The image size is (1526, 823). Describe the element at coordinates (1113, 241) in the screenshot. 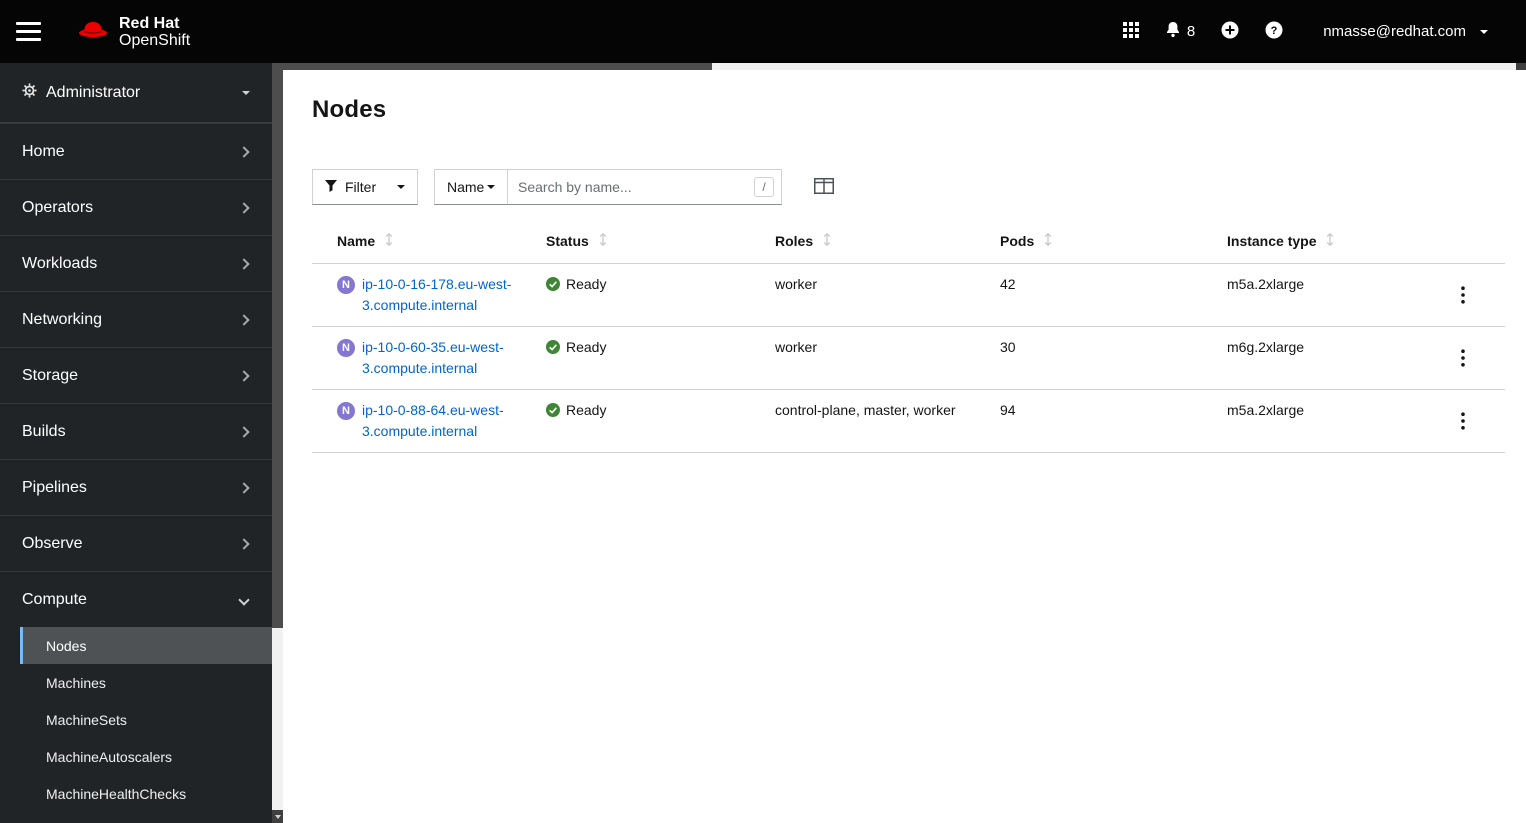

I see `column-header-pods: Pods` at that location.